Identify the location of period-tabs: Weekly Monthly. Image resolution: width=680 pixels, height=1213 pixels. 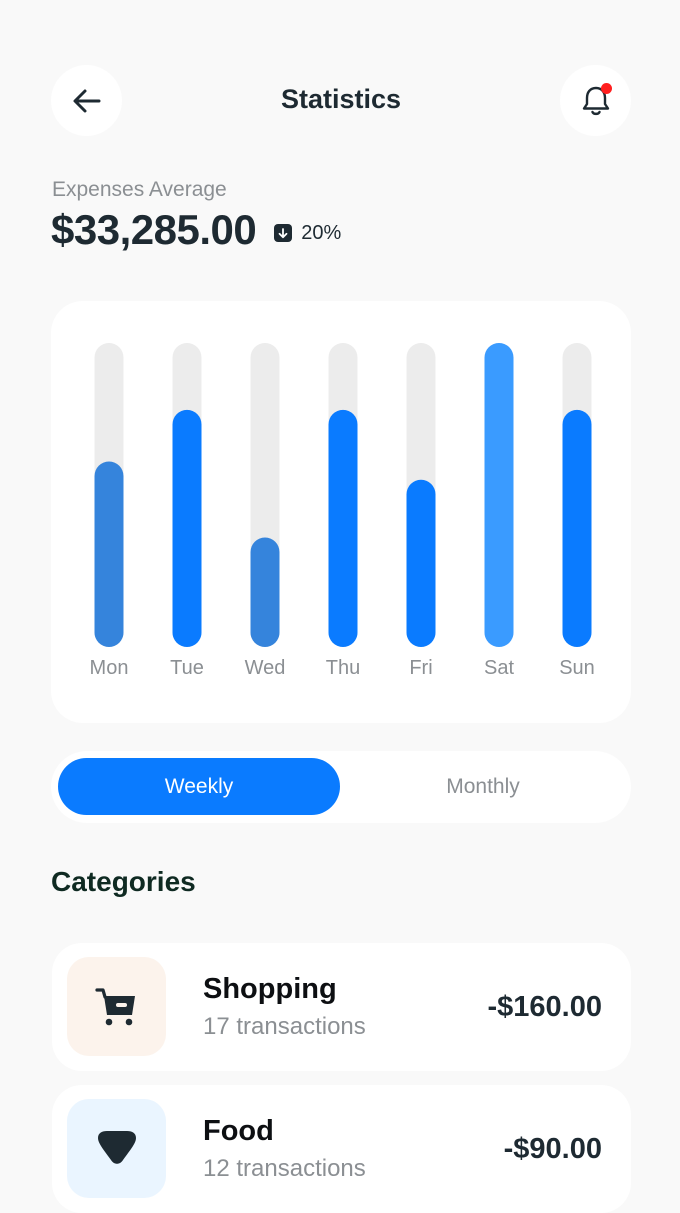
(341, 787).